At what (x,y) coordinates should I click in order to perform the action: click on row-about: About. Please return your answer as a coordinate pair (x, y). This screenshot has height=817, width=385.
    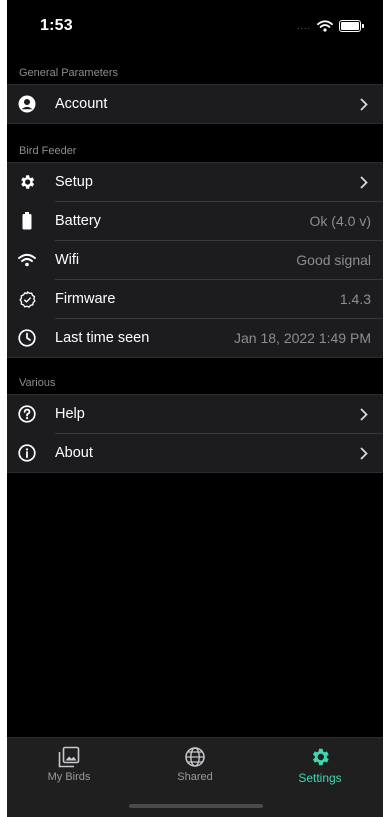
    Looking at the image, I should click on (200, 453).